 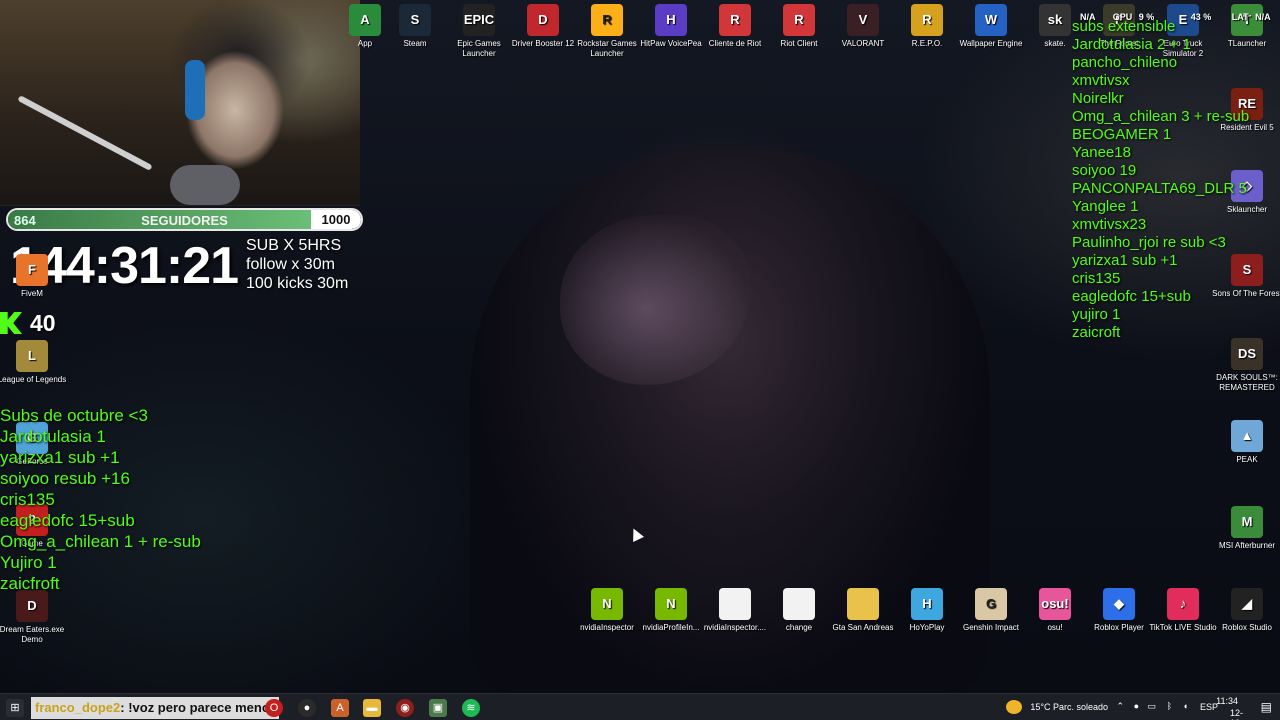 What do you see at coordinates (372, 708) in the screenshot?
I see `file-explorer-taskbar-icon: ▬` at bounding box center [372, 708].